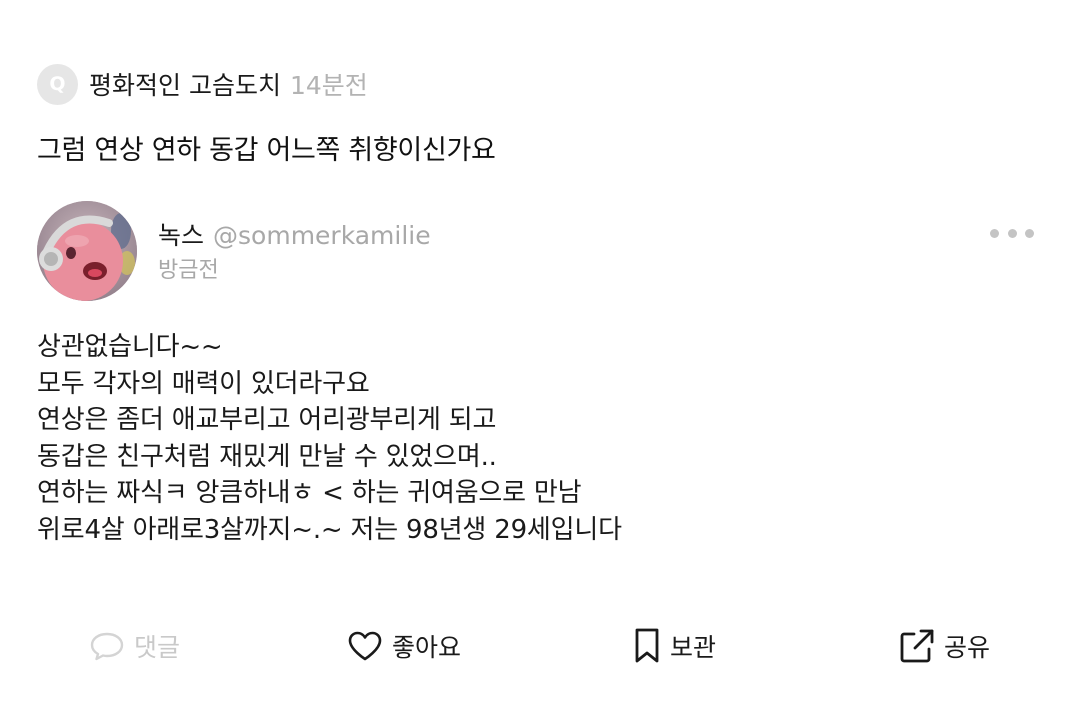  I want to click on question-time: 14분전, so click(328, 85).